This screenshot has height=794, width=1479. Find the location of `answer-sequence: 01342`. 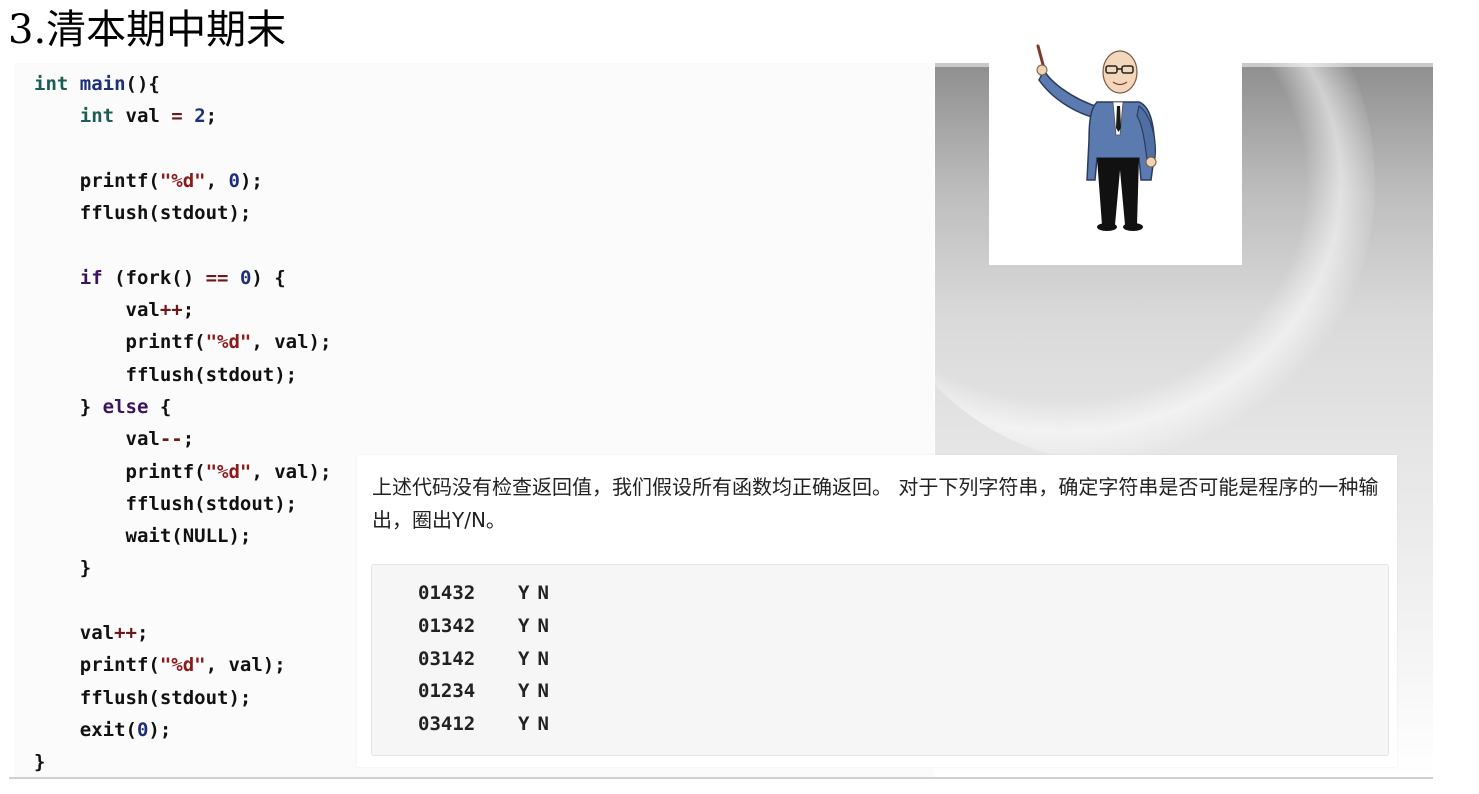

answer-sequence: 01342 is located at coordinates (447, 626).